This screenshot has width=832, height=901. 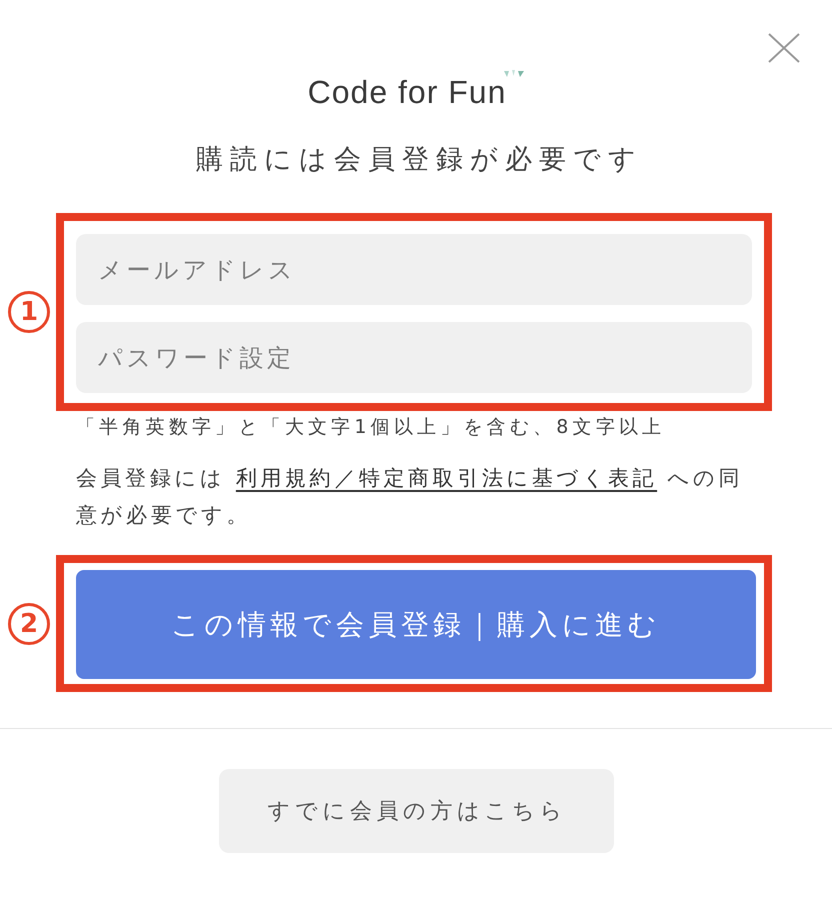 What do you see at coordinates (409, 497) in the screenshot?
I see `terms-text: 会員登録には 利用規約／特定商取引法に基づく表記 への同意が必要です。` at bounding box center [409, 497].